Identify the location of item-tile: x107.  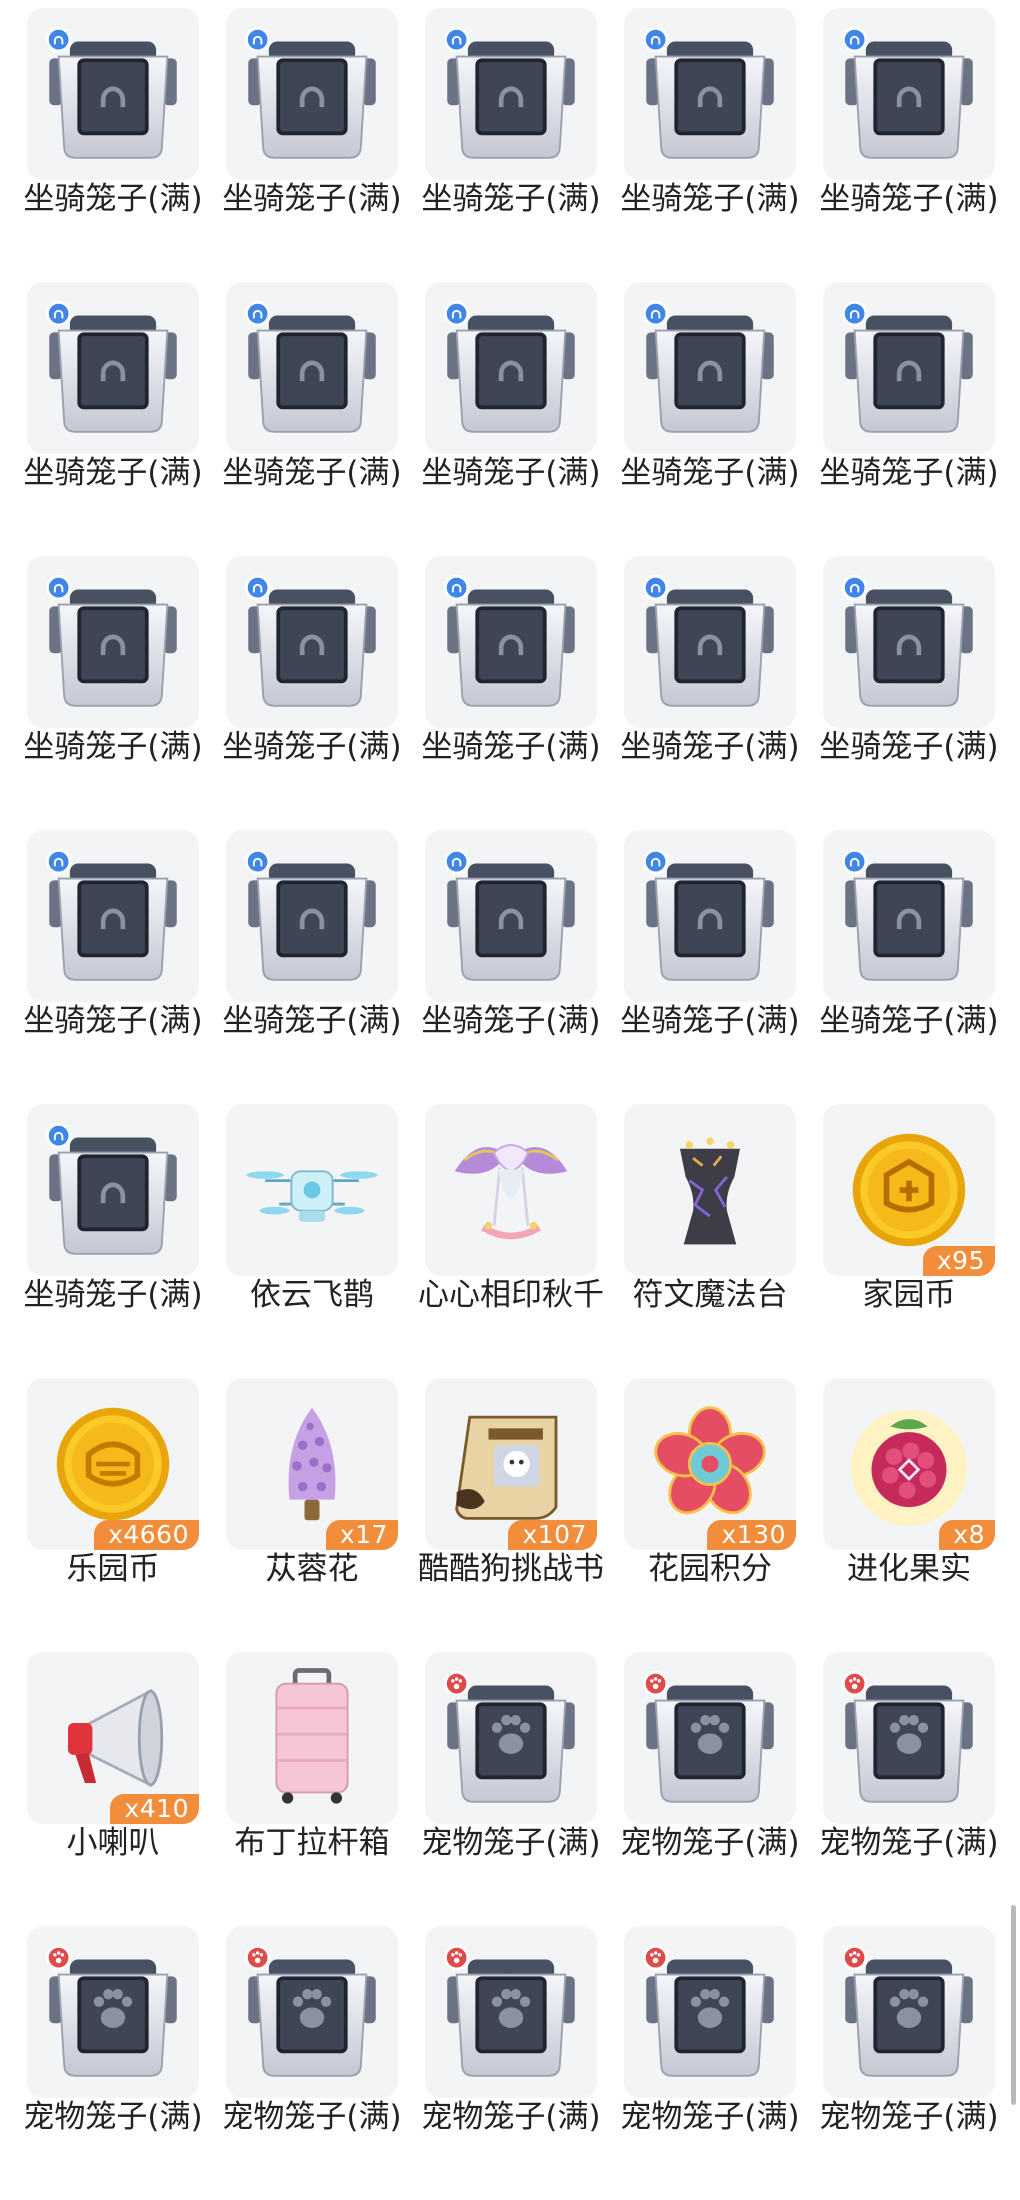
(511, 1464).